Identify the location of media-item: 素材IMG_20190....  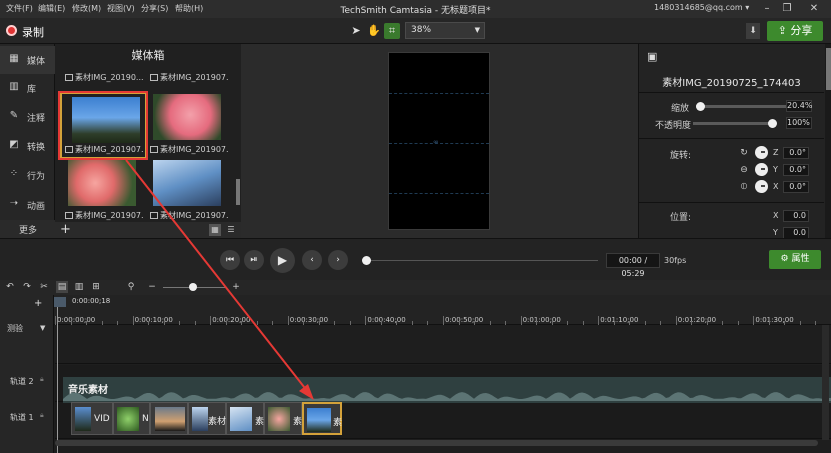
(102, 73).